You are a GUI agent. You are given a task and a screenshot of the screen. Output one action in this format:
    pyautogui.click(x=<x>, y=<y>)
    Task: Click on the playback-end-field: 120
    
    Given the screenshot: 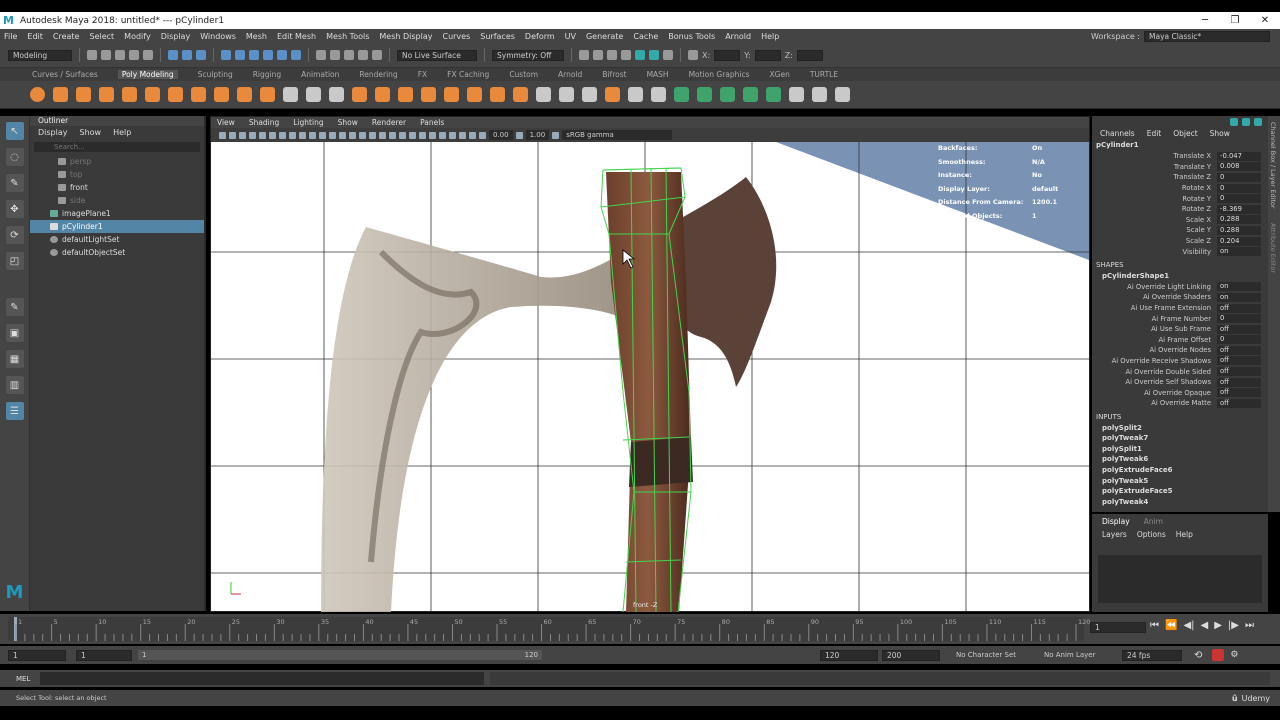 What is the action you would take?
    pyautogui.click(x=849, y=655)
    